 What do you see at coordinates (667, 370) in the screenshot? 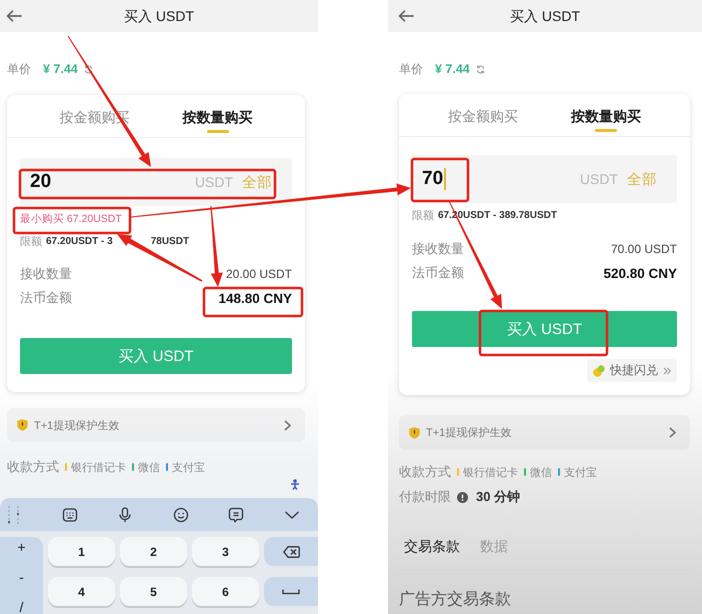
I see `double-chevron-icon` at bounding box center [667, 370].